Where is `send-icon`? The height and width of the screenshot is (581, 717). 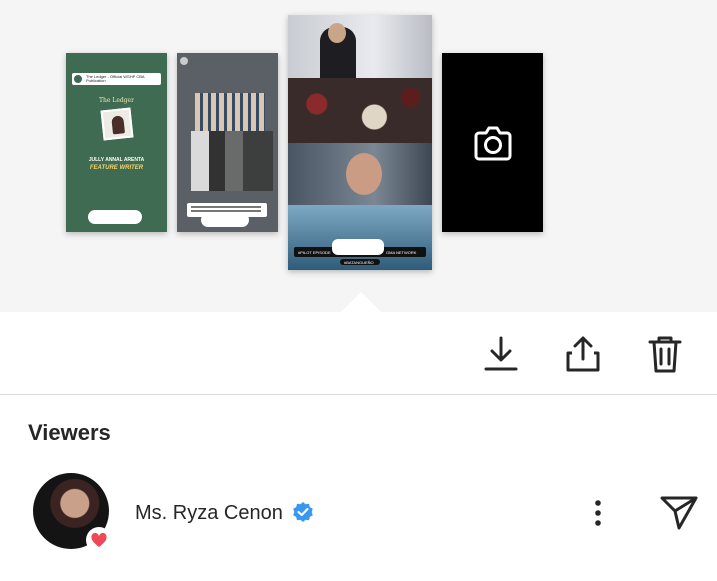 send-icon is located at coordinates (679, 513).